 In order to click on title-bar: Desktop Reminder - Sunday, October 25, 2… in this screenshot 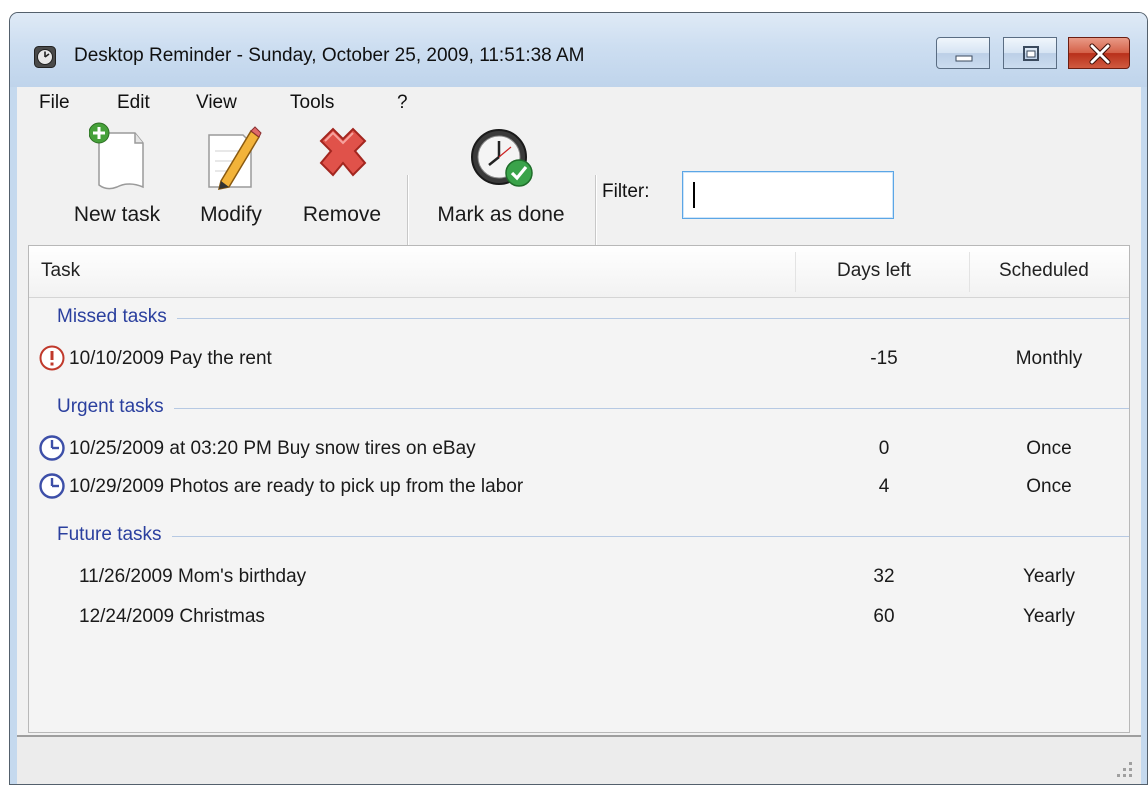, I will do `click(578, 50)`.